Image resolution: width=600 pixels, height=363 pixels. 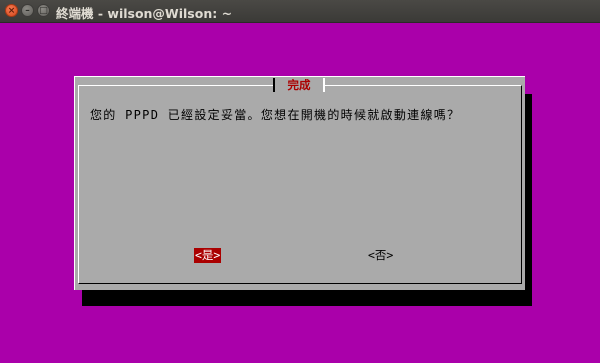 I want to click on dialog-title: 完成, so click(x=299, y=85).